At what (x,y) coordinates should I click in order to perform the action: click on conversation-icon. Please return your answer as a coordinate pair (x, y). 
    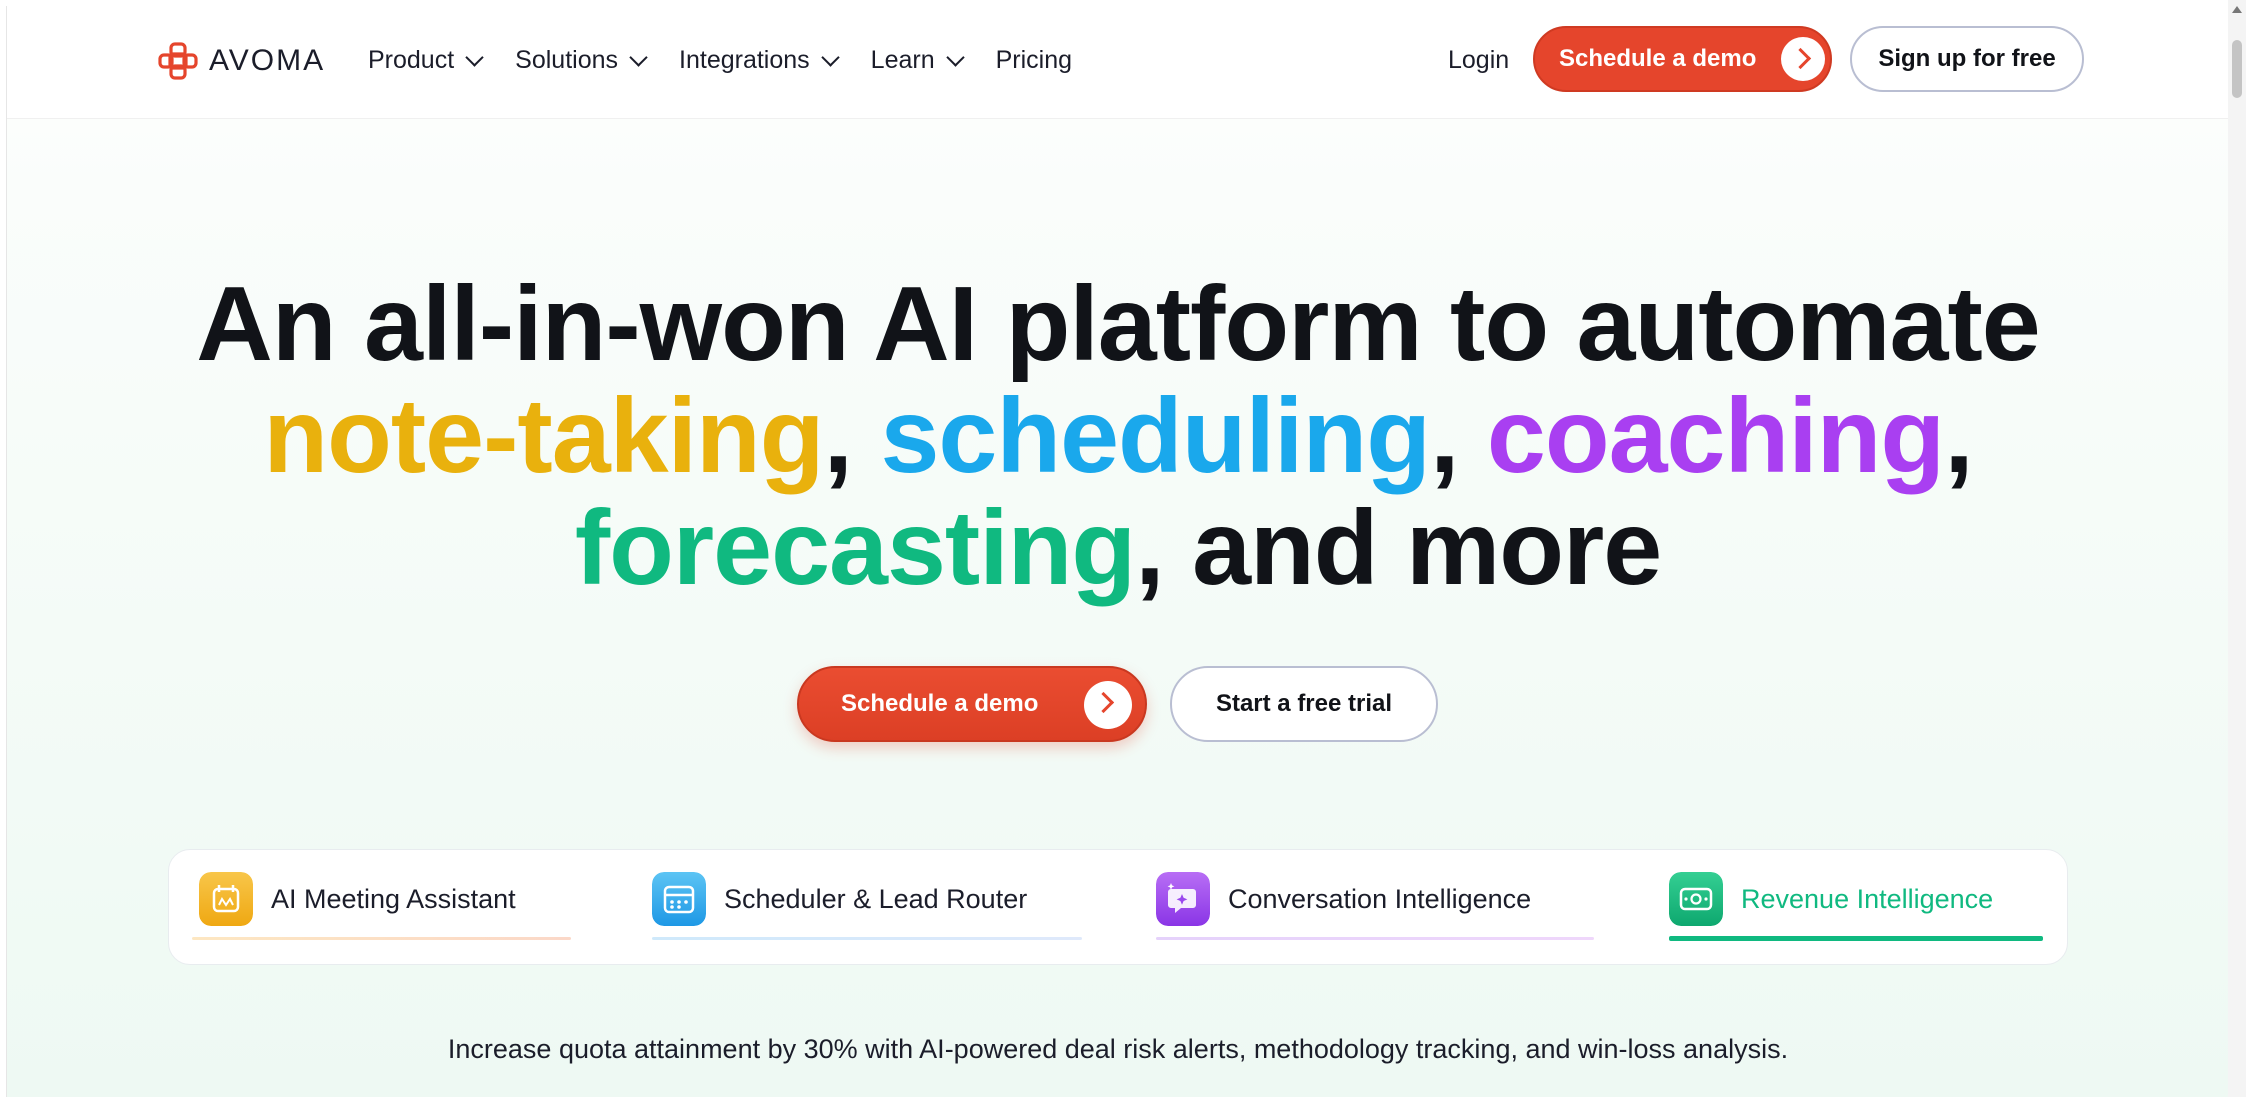
    Looking at the image, I should click on (1183, 899).